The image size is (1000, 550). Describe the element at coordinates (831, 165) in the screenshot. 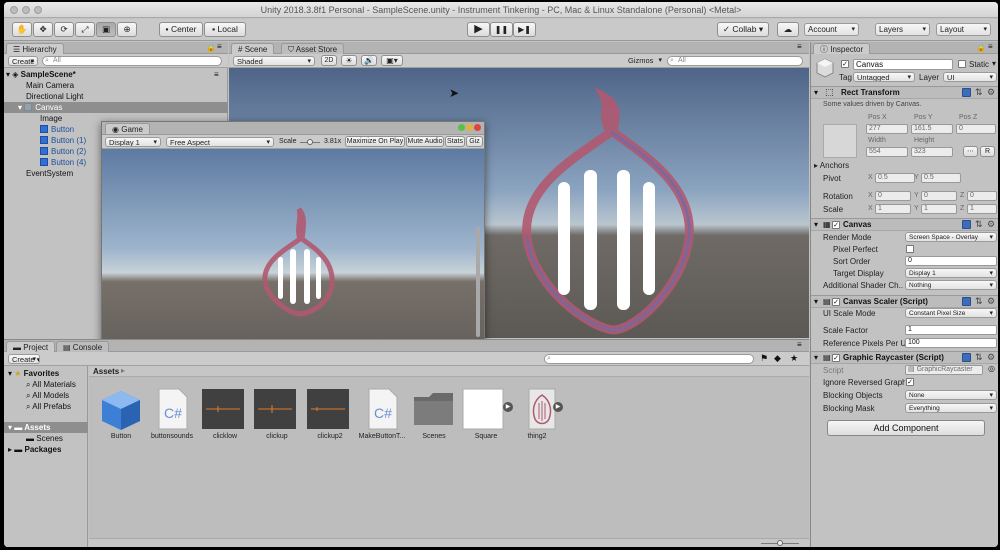

I see `anchors-row: ▸ Anchors` at that location.